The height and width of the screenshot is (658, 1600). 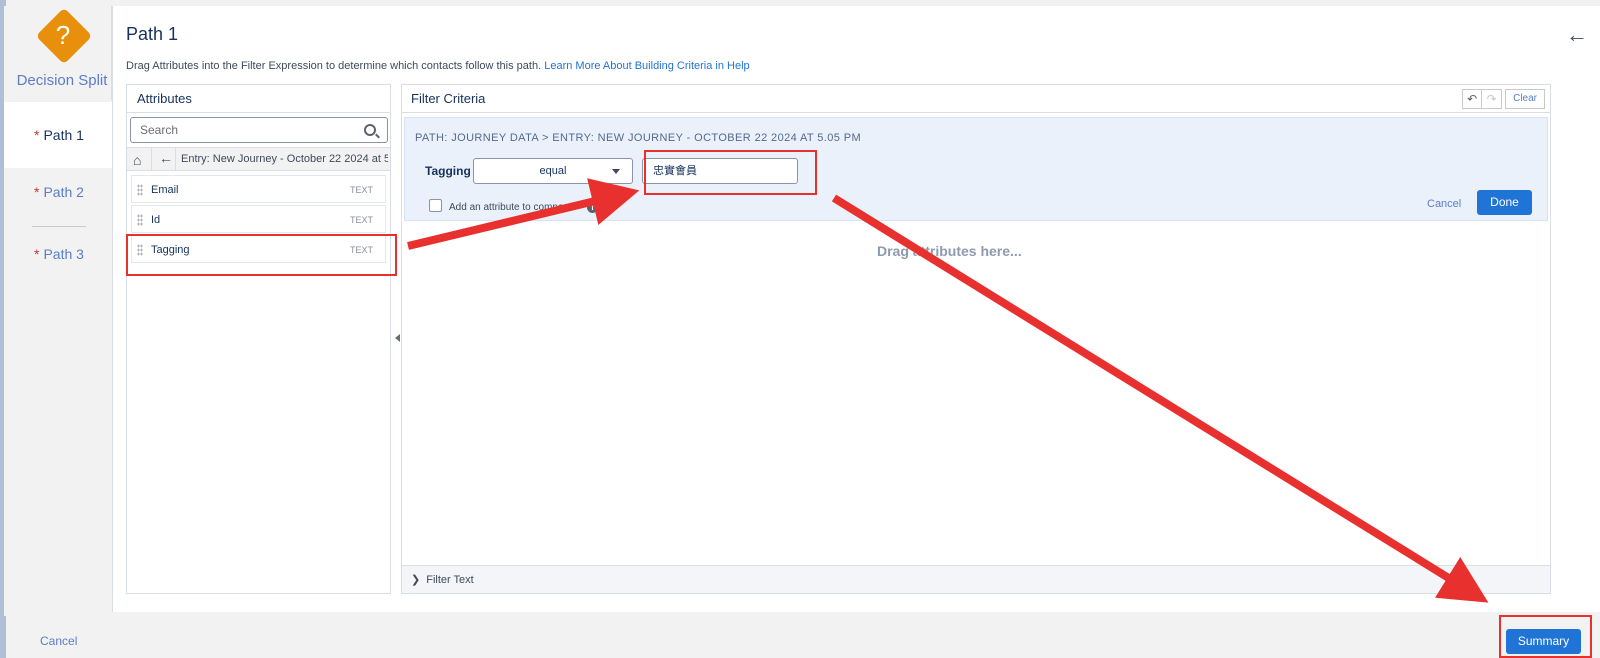 What do you see at coordinates (1492, 99) in the screenshot?
I see `redo-icon: ↷` at bounding box center [1492, 99].